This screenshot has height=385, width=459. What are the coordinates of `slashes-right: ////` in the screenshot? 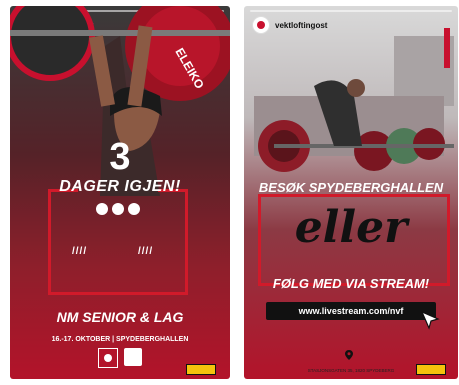 It's located at (146, 251).